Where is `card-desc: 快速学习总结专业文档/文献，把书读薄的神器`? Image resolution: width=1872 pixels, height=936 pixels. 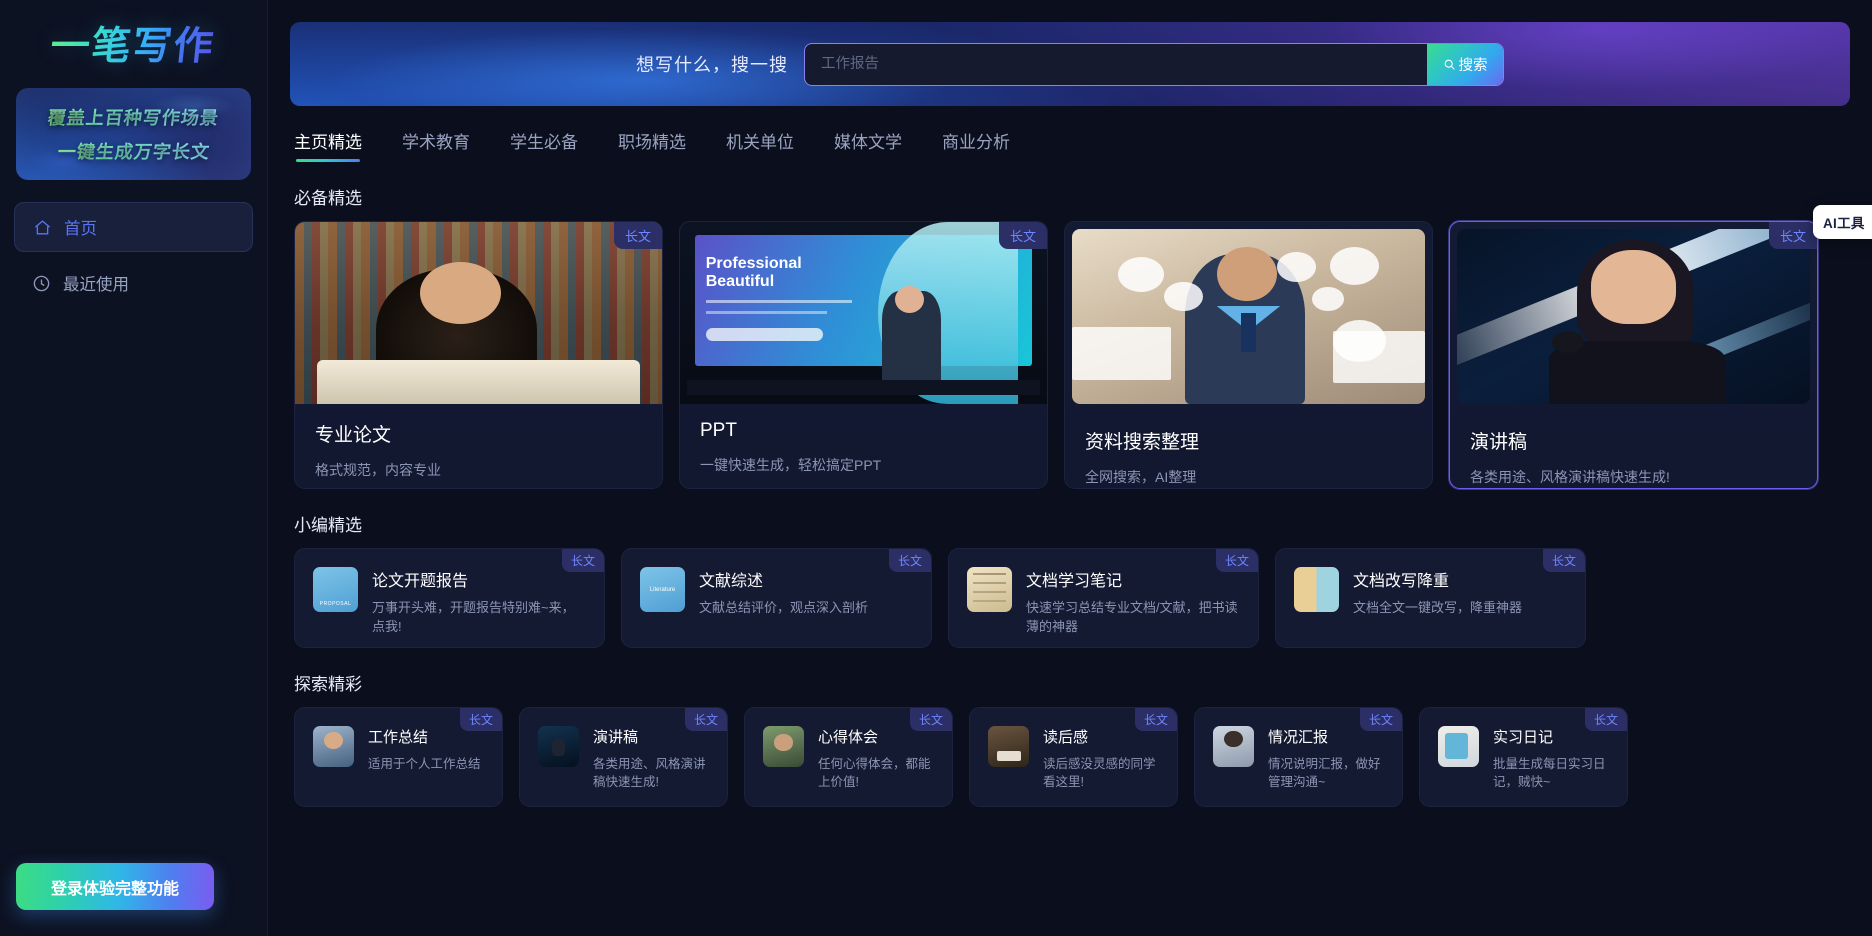
card-desc: 快速学习总结专业文档/文献，把书读薄的神器 is located at coordinates (1132, 617).